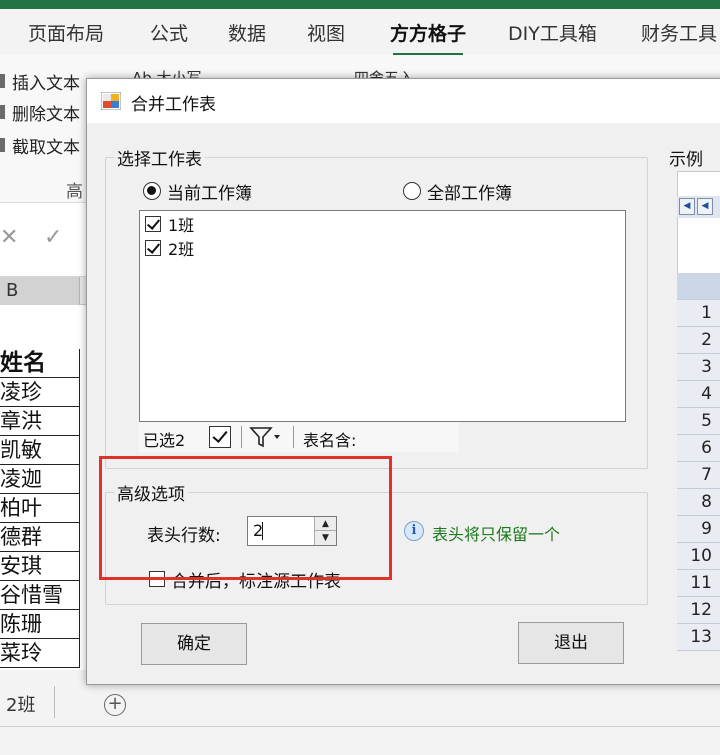  Describe the element at coordinates (698, 610) in the screenshot. I see `example-row-number: 12` at that location.